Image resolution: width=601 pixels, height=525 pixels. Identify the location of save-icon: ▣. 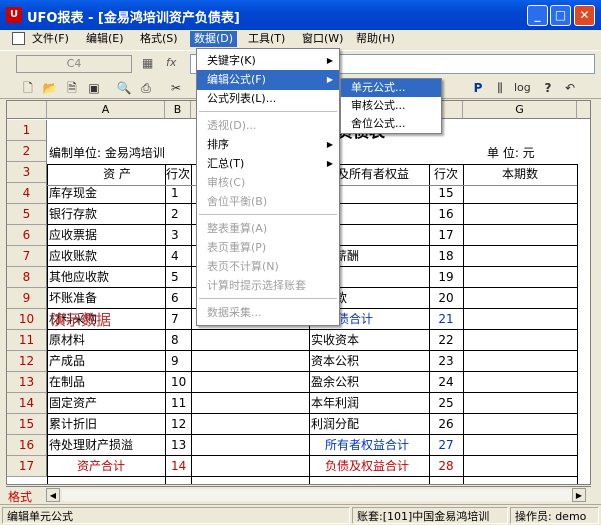
(94, 88).